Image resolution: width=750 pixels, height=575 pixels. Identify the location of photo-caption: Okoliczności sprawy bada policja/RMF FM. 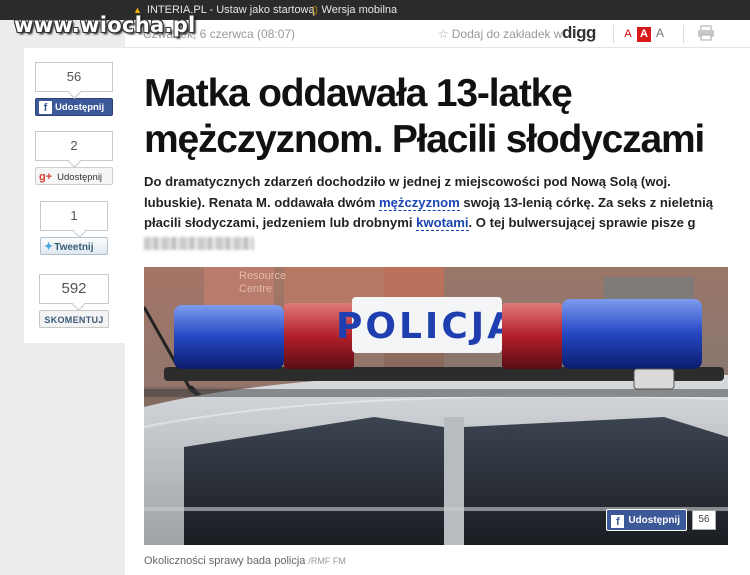
(245, 561).